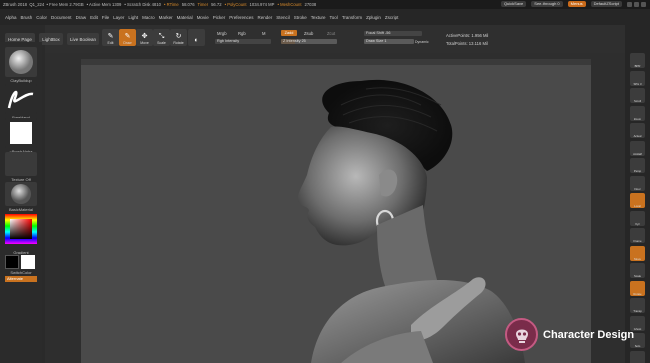 The image size is (650, 363). I want to click on shelf-button-label: Persp, so click(637, 171).